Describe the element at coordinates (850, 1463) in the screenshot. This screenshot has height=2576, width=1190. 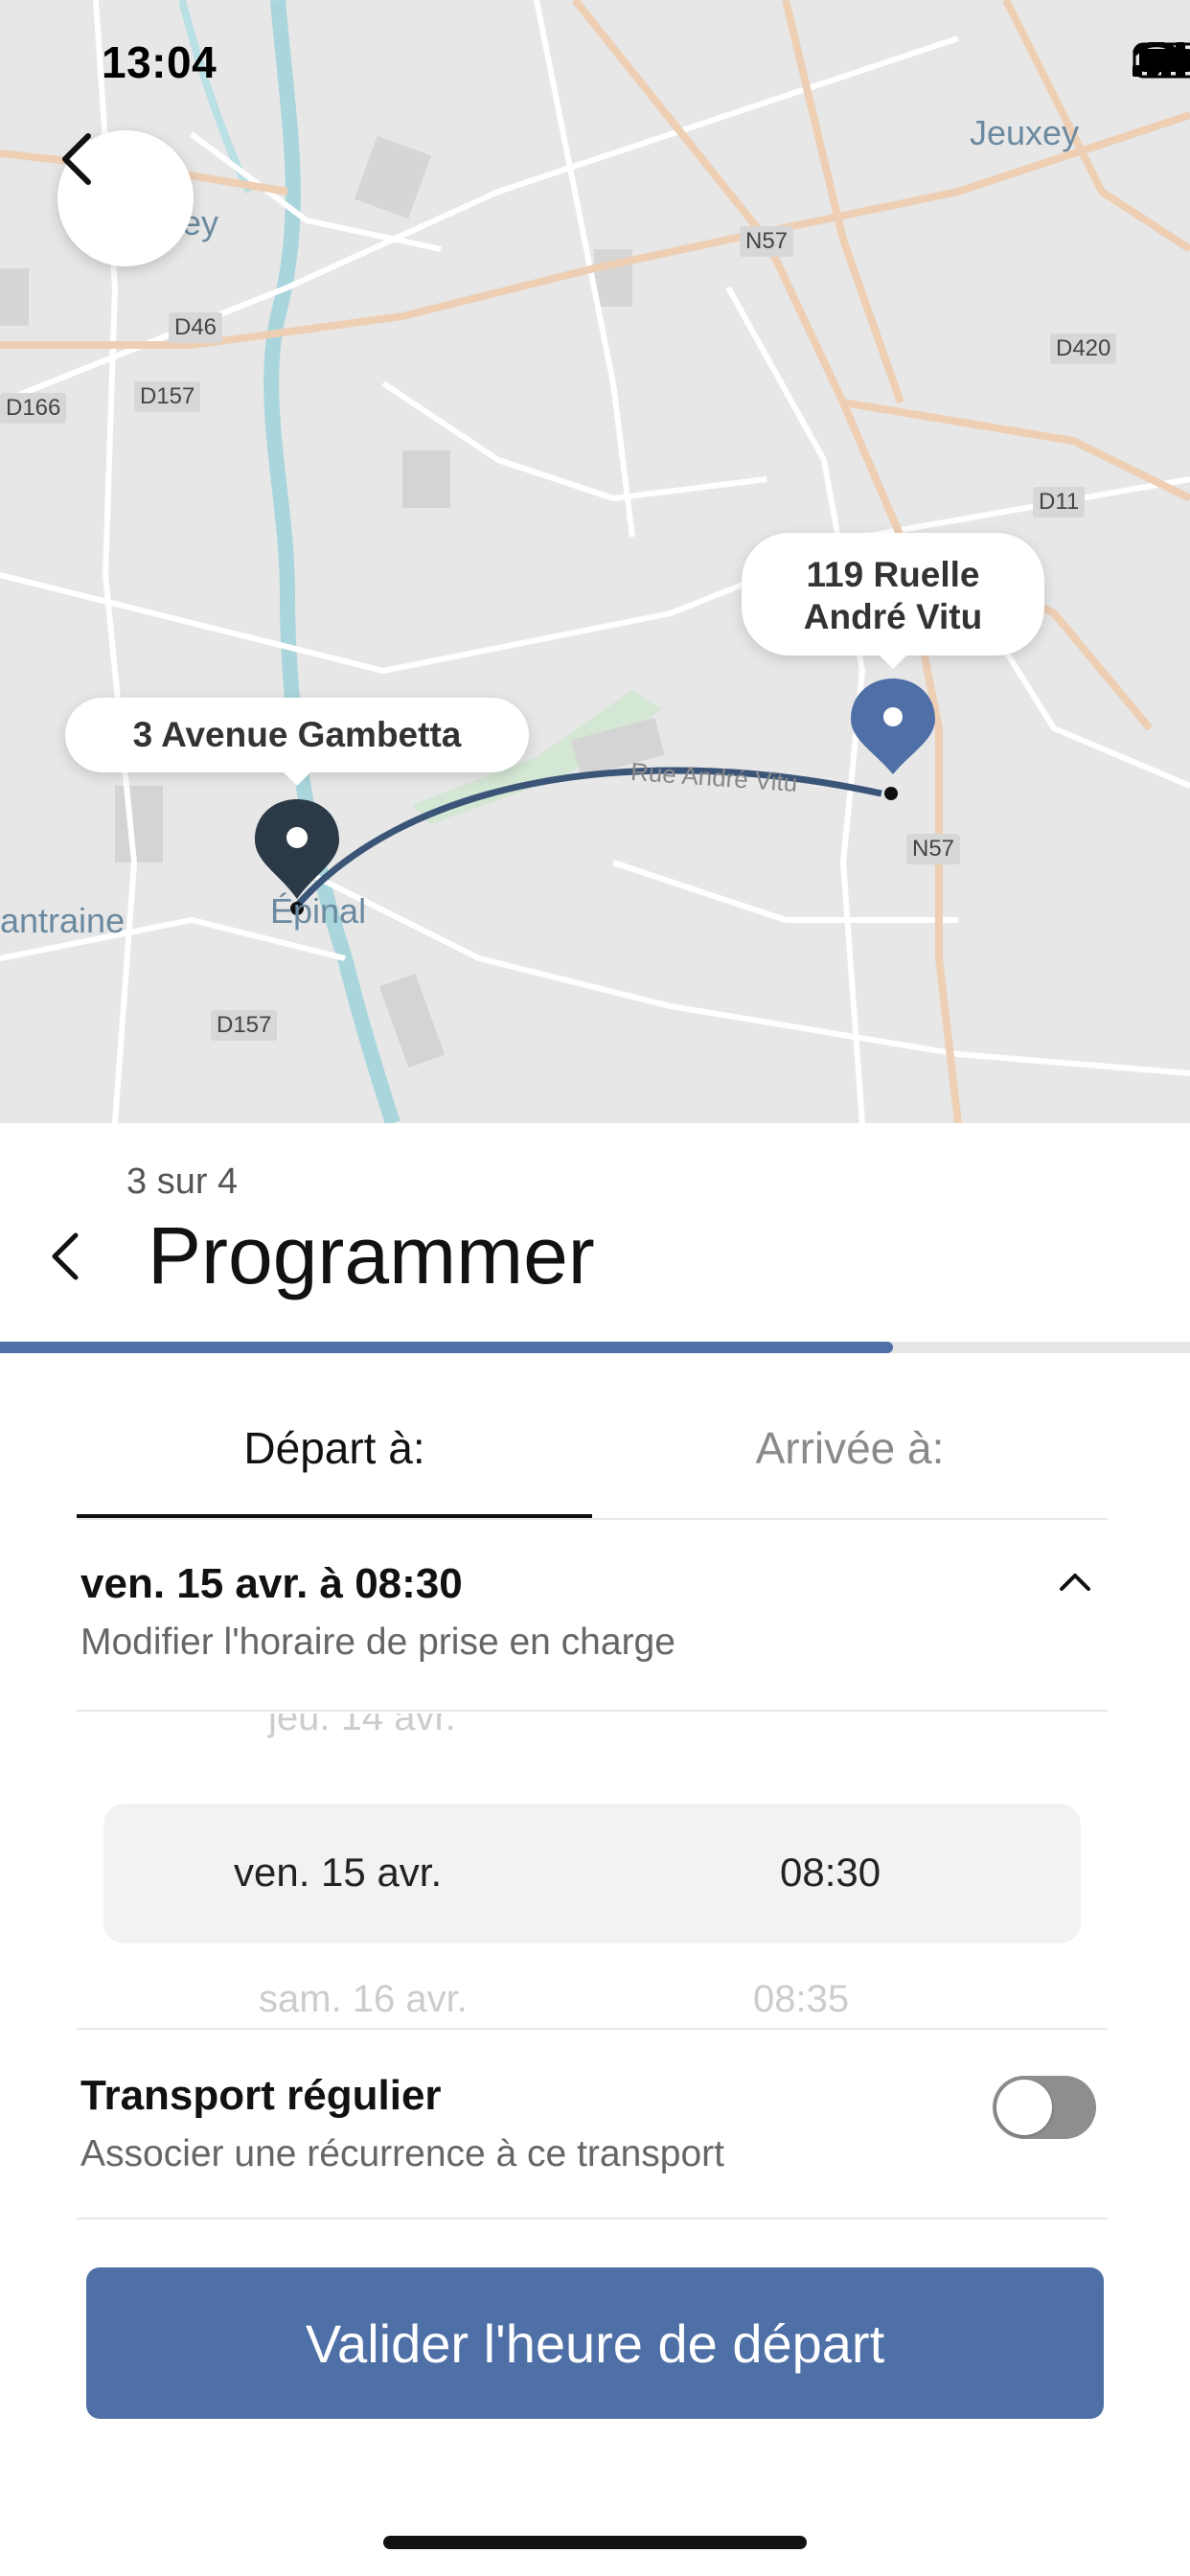
I see `tab-arrival: Arrivée à:` at that location.